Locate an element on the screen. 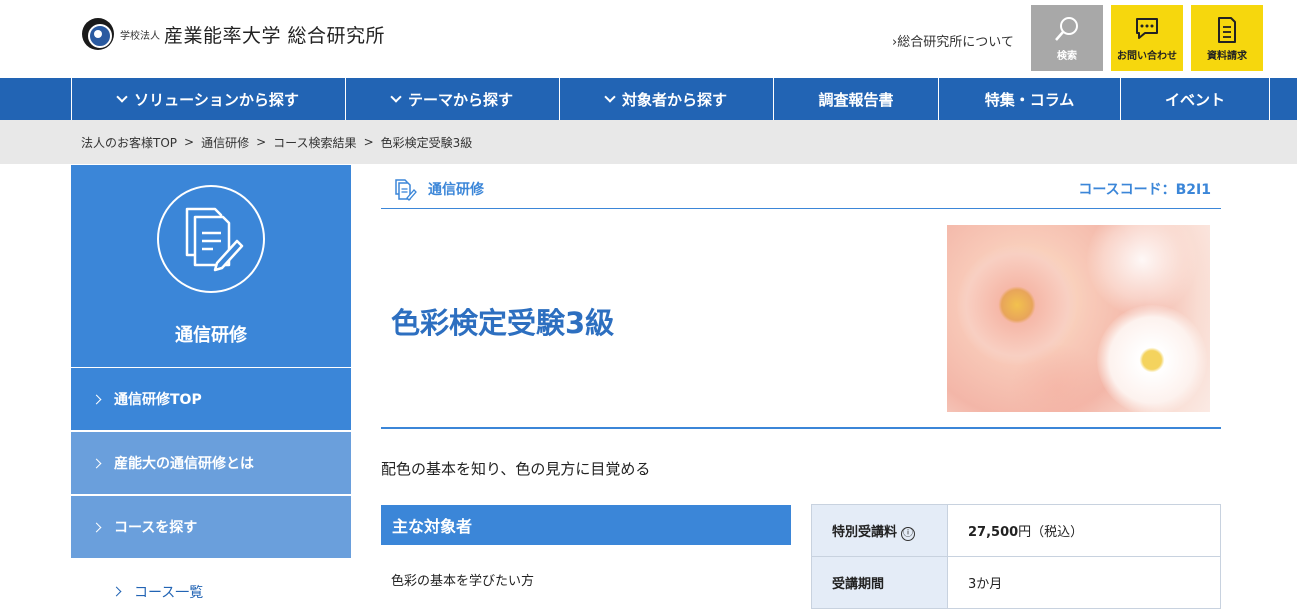 Image resolution: width=1297 pixels, height=610 pixels. nav-features-label: 特集・コラム is located at coordinates (1029, 99).